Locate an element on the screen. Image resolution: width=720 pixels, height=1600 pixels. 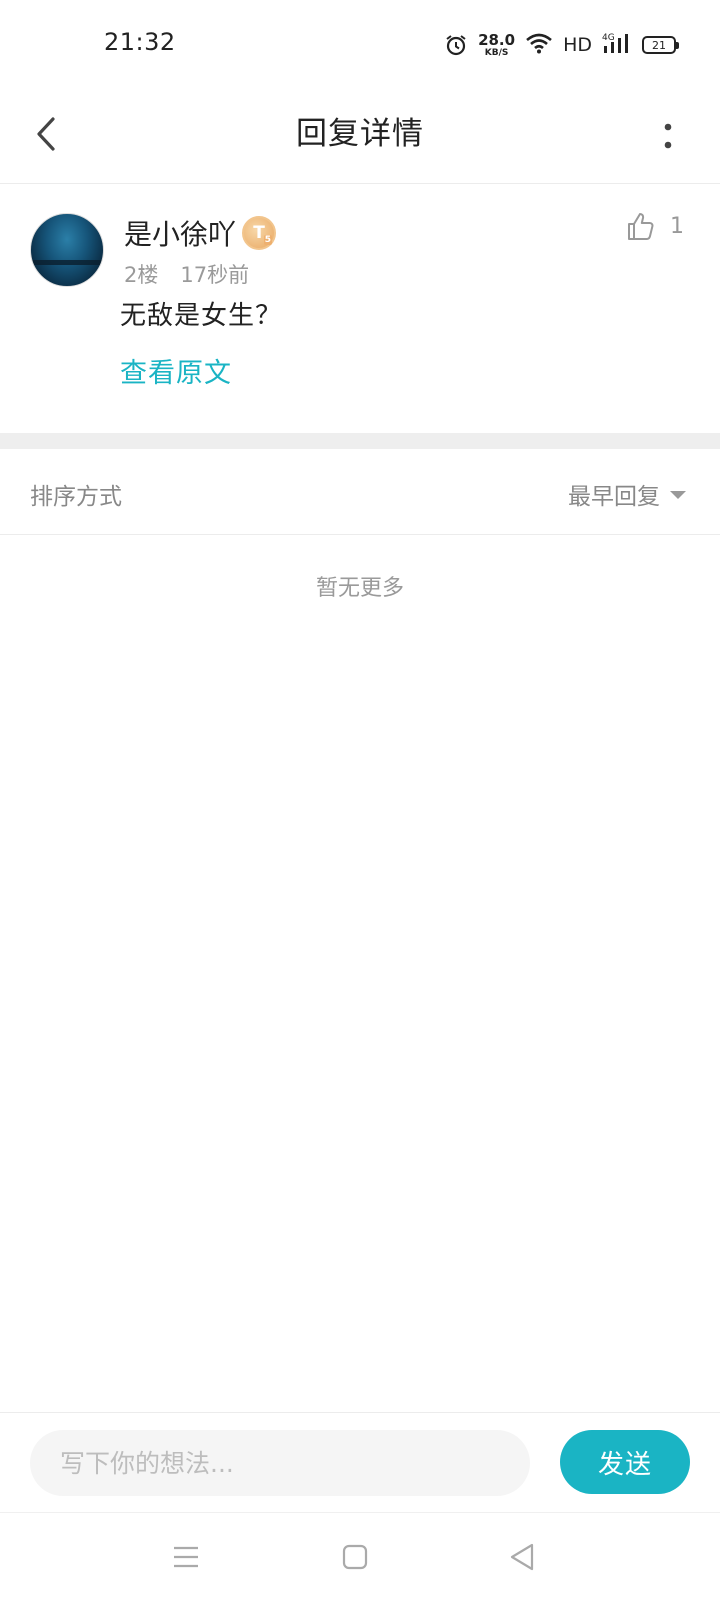
triangle-back-icon is located at coordinates (522, 1557).